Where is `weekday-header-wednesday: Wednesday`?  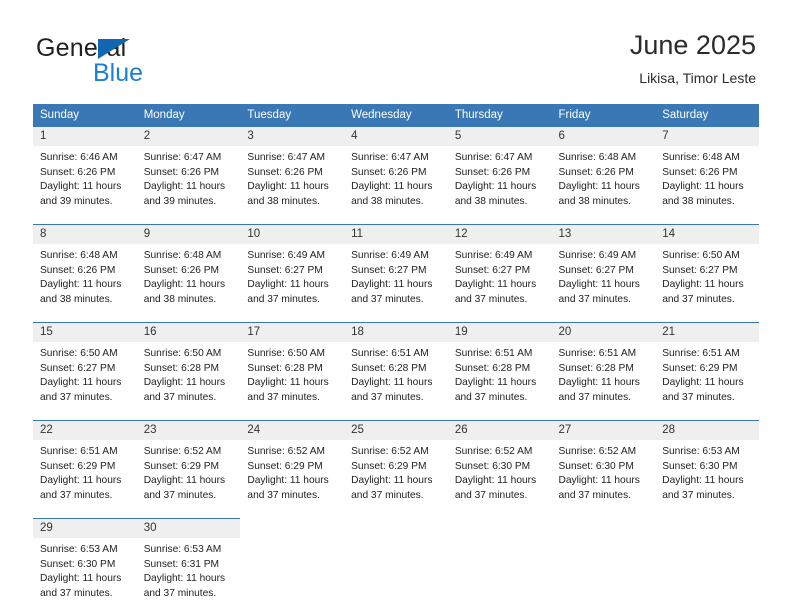 weekday-header-wednesday: Wednesday is located at coordinates (396, 115).